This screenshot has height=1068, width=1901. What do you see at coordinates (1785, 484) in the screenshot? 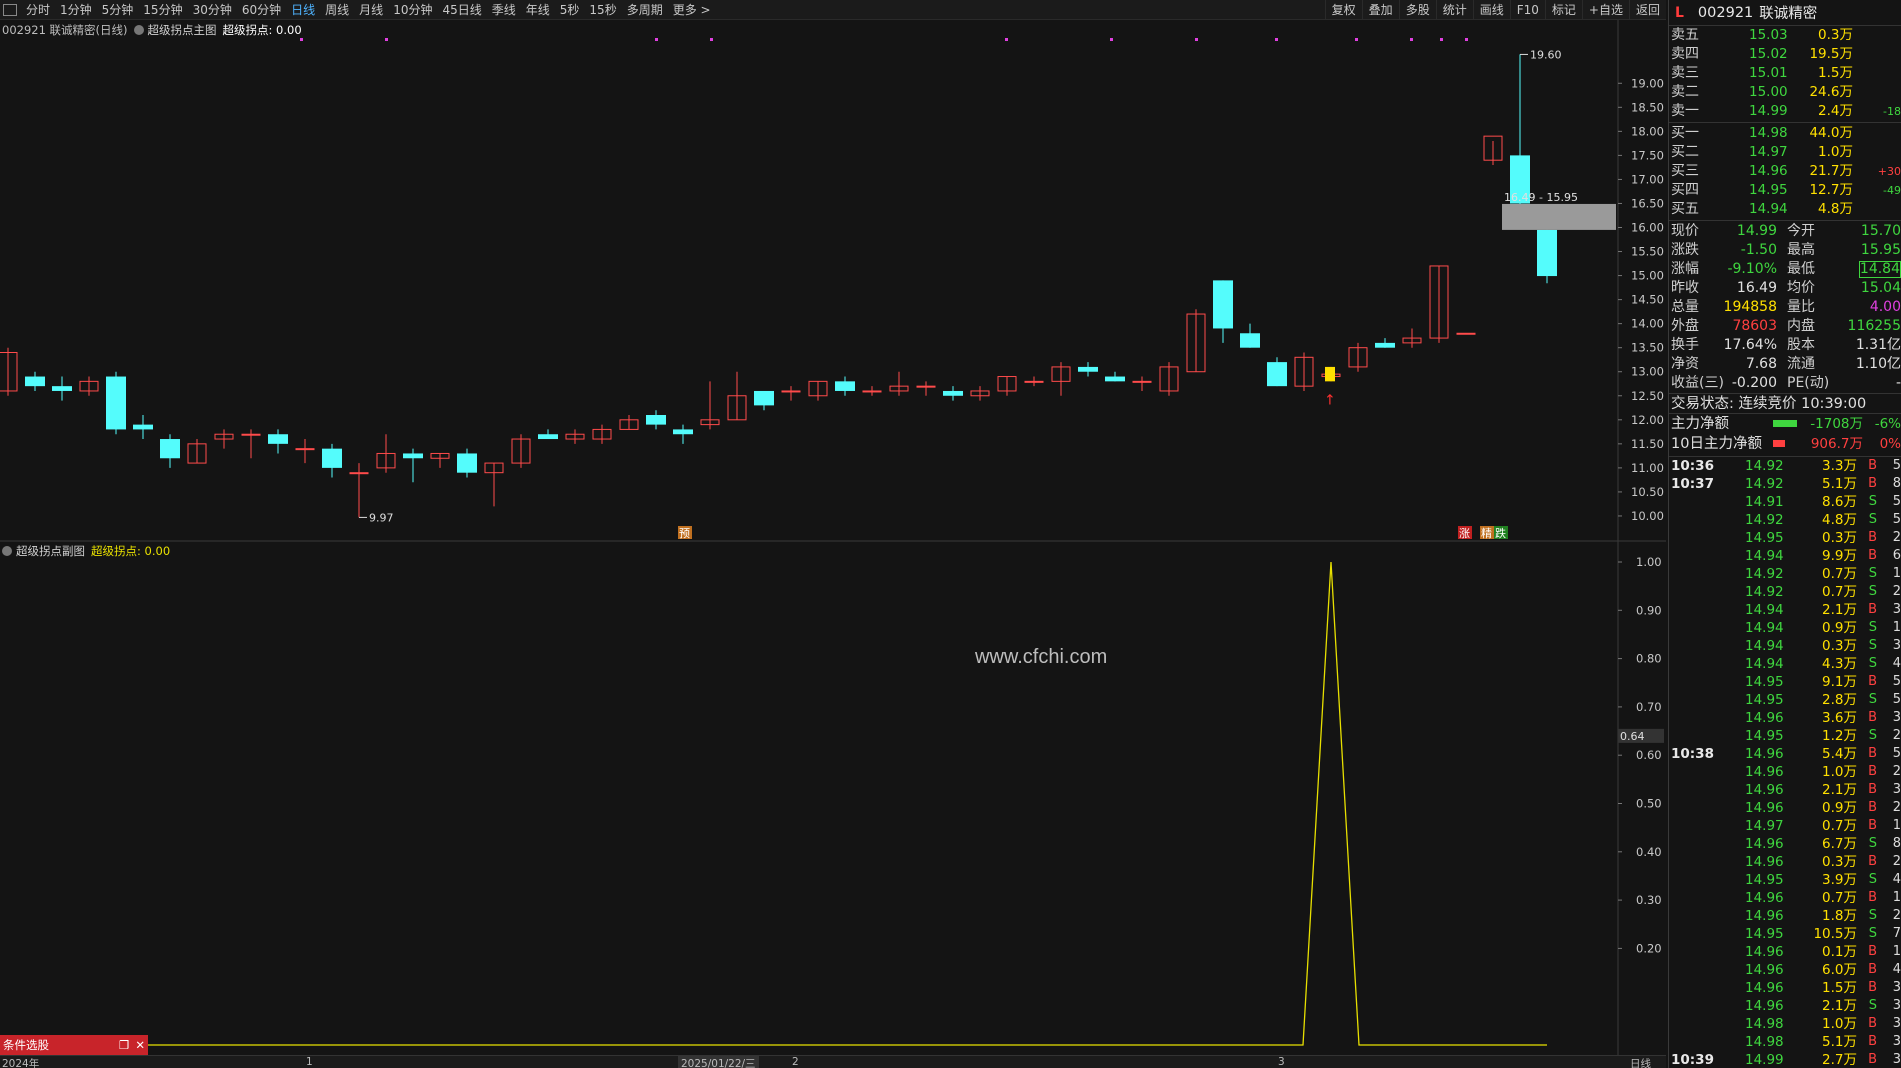
I see `tick-row: 10:37 14.92 5.1万 B 8` at bounding box center [1785, 484].